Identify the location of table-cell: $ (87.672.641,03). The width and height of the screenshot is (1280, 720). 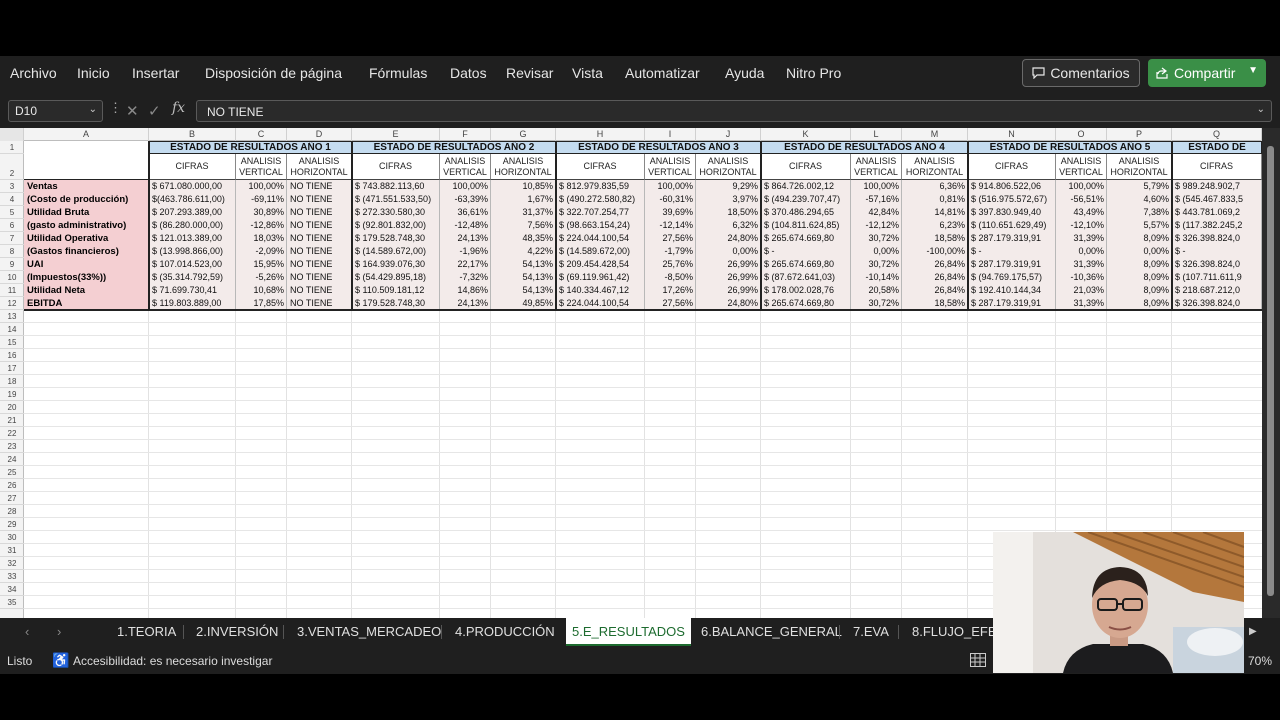
(806, 277).